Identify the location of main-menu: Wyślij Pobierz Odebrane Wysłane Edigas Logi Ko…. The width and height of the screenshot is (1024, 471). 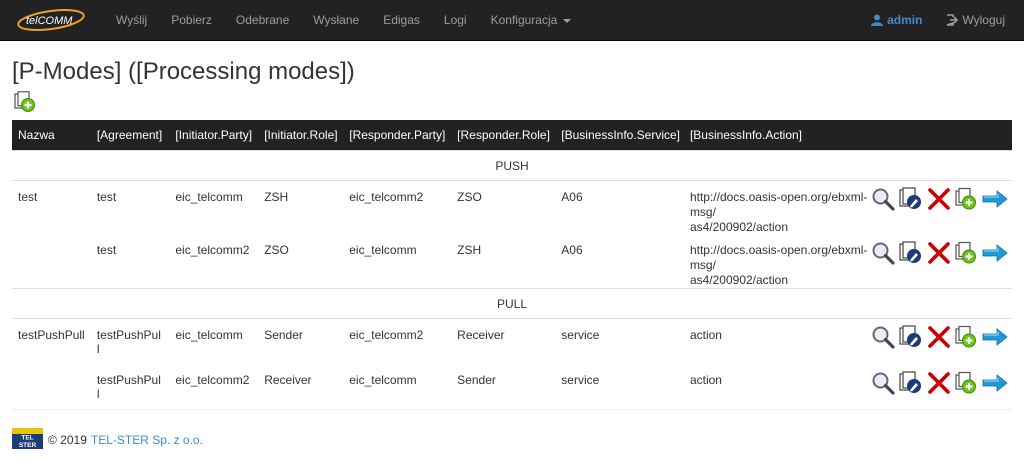
(339, 20).